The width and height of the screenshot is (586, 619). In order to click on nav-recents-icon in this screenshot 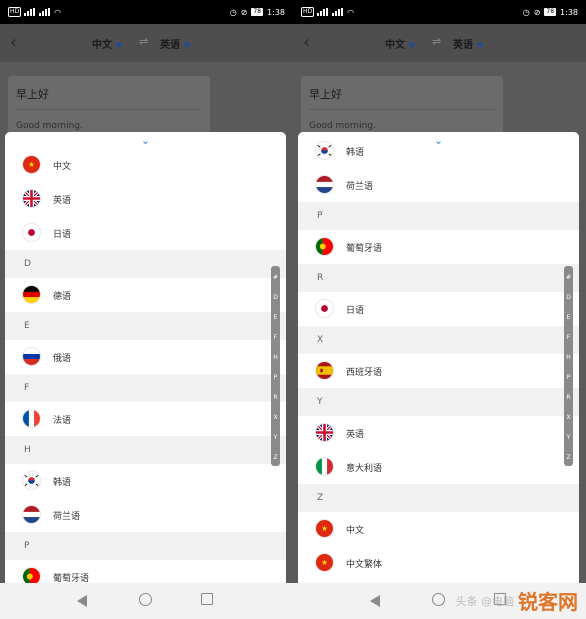, I will do `click(207, 599)`.